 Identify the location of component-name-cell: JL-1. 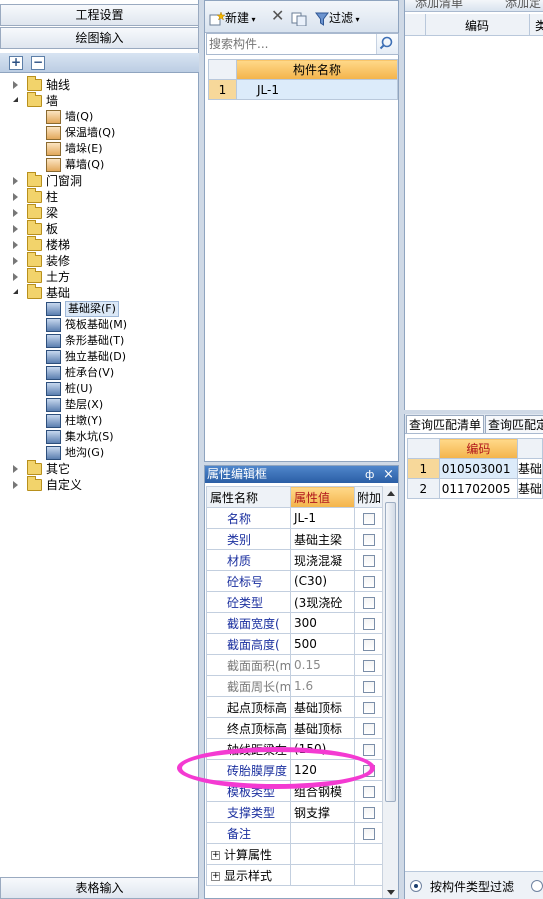
(317, 89).